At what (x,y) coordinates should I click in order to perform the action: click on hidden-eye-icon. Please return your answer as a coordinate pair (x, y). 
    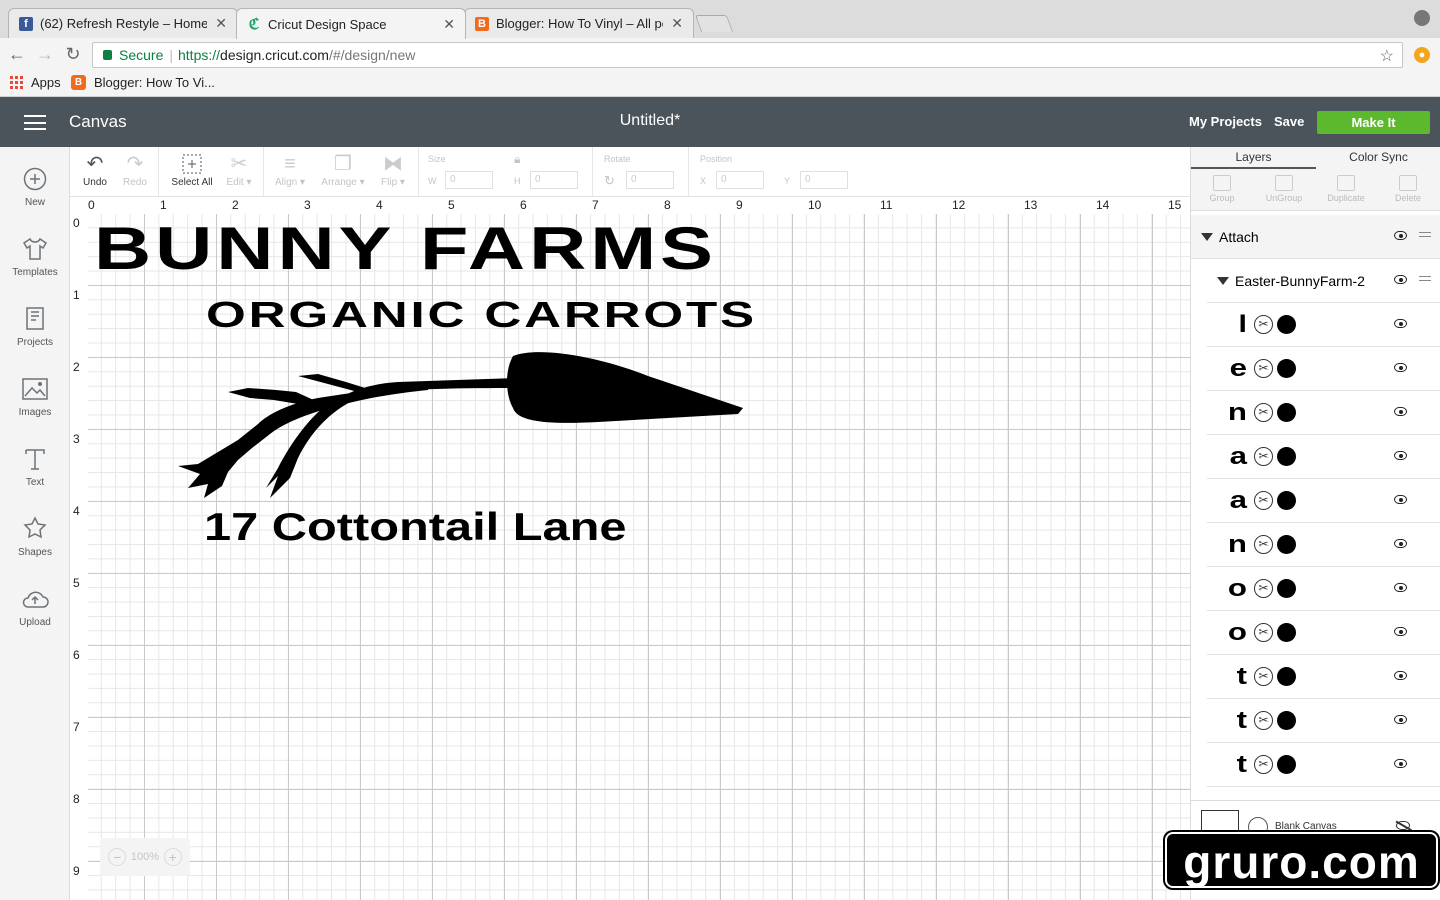
    Looking at the image, I should click on (1403, 825).